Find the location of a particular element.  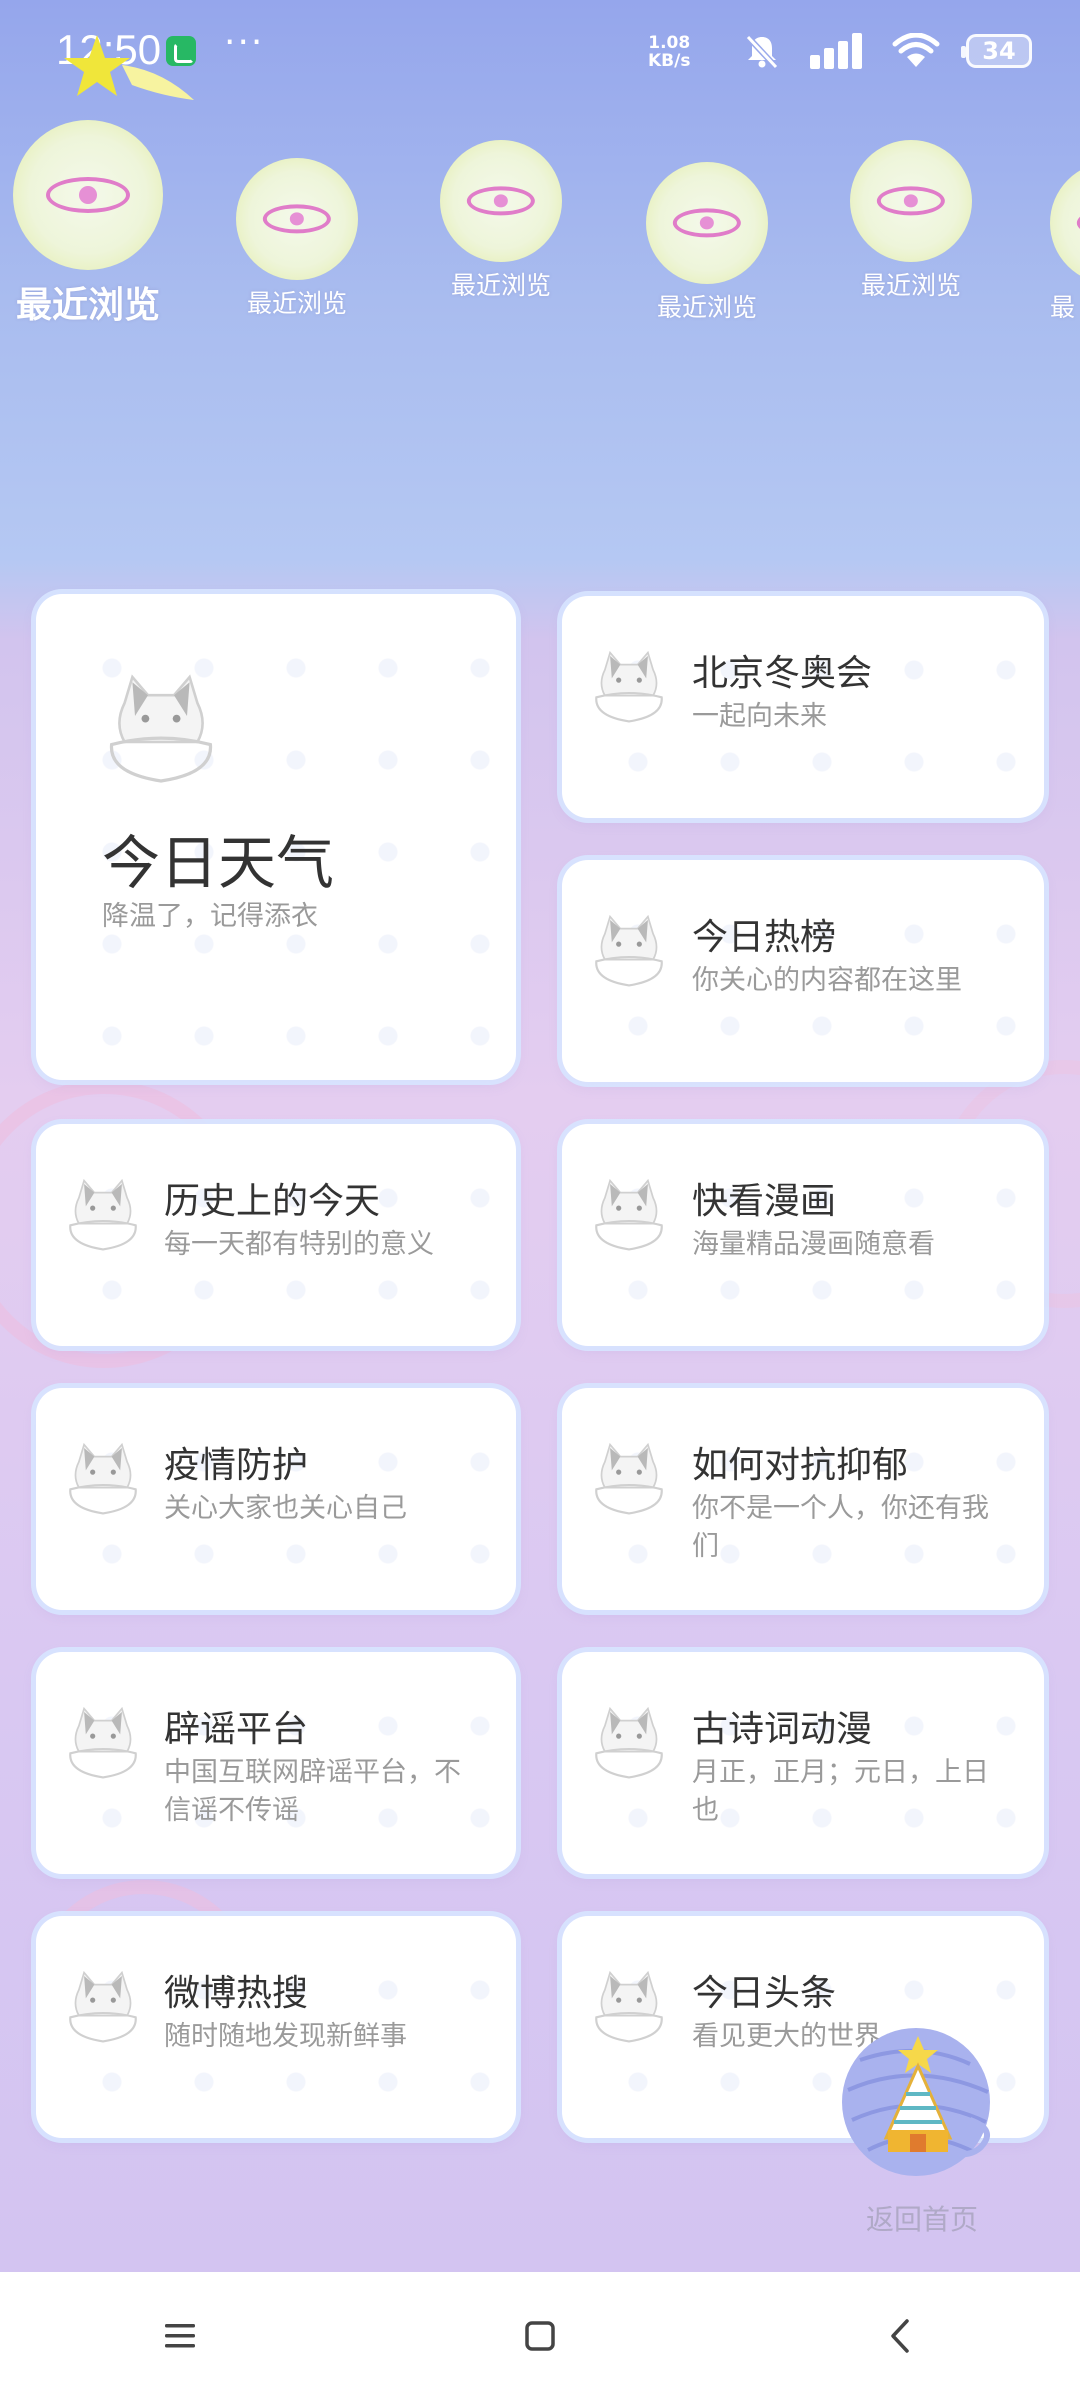

battery-level: 34 is located at coordinates (999, 51).